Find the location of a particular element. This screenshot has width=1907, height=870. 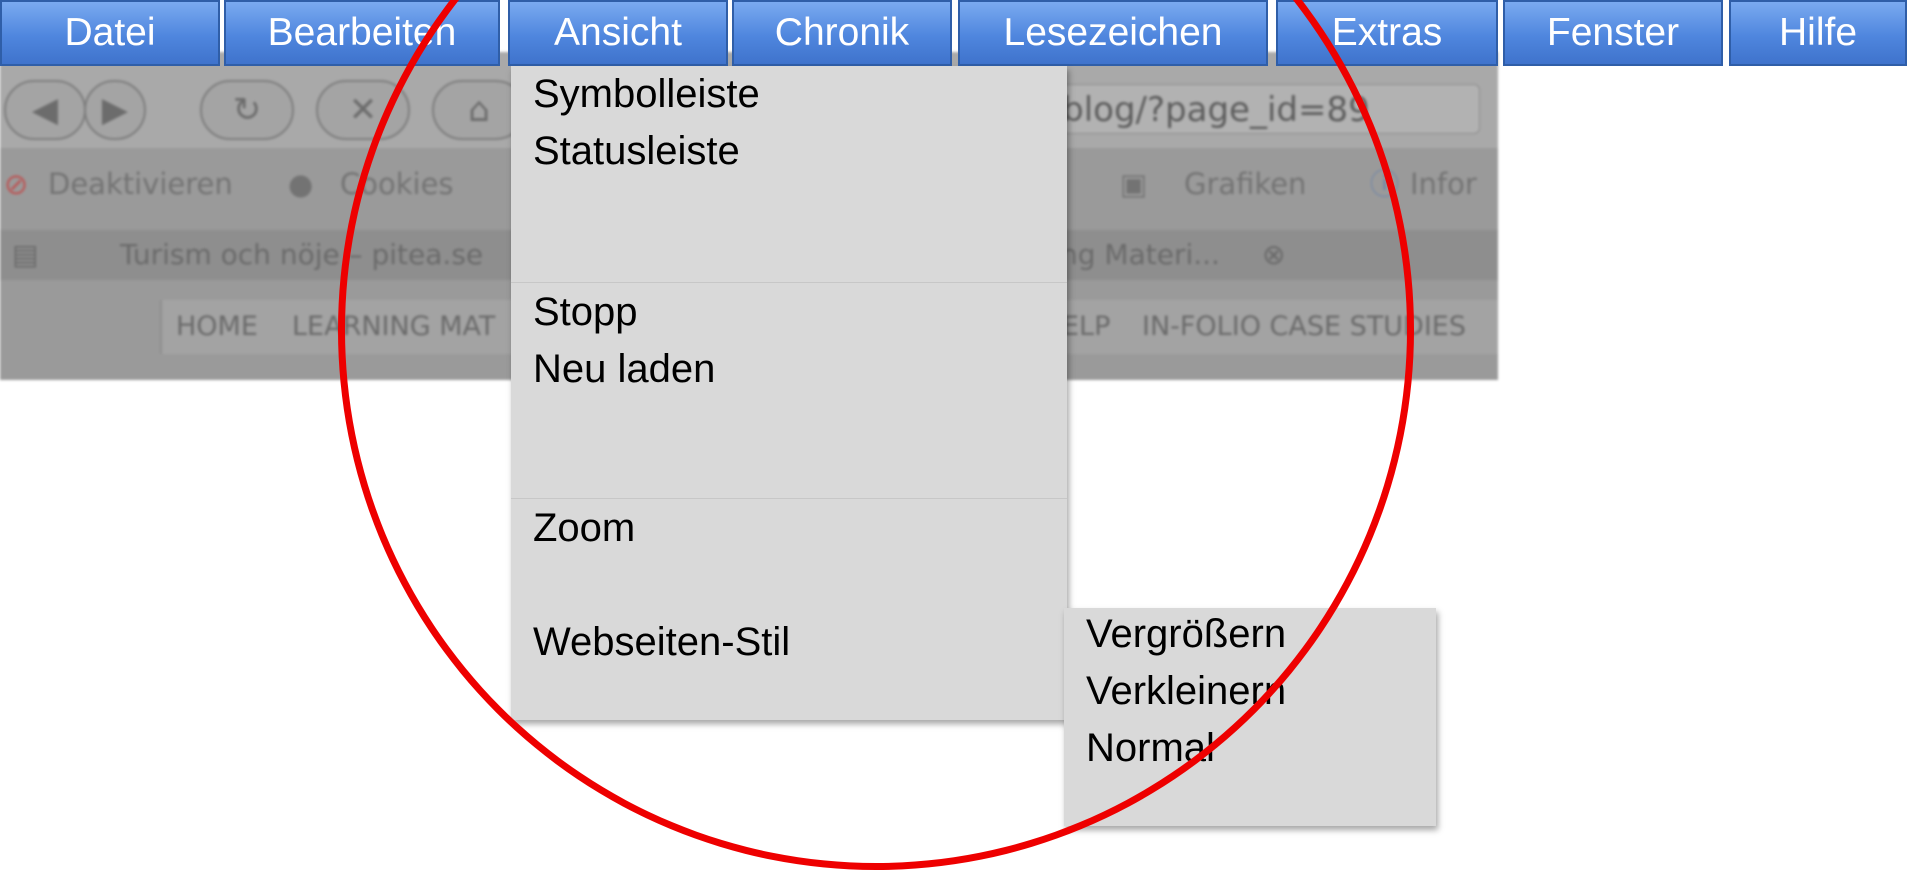

menu-item-webseiten-stil: Webseiten-Stil is located at coordinates (661, 642).